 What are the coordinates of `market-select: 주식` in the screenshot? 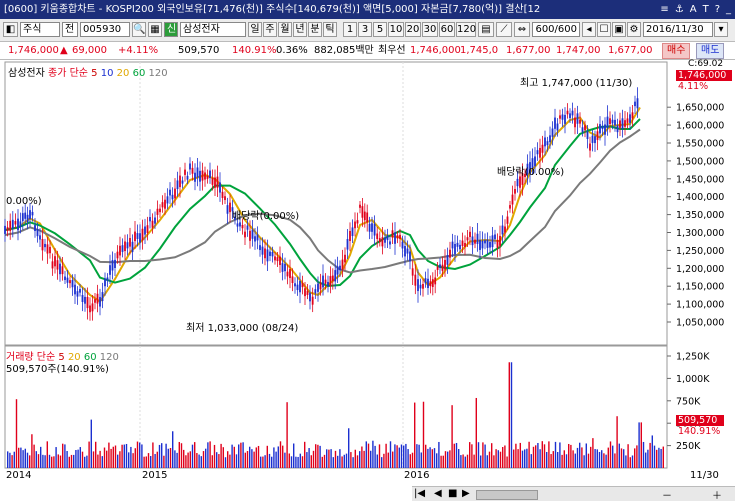 It's located at (40, 29).